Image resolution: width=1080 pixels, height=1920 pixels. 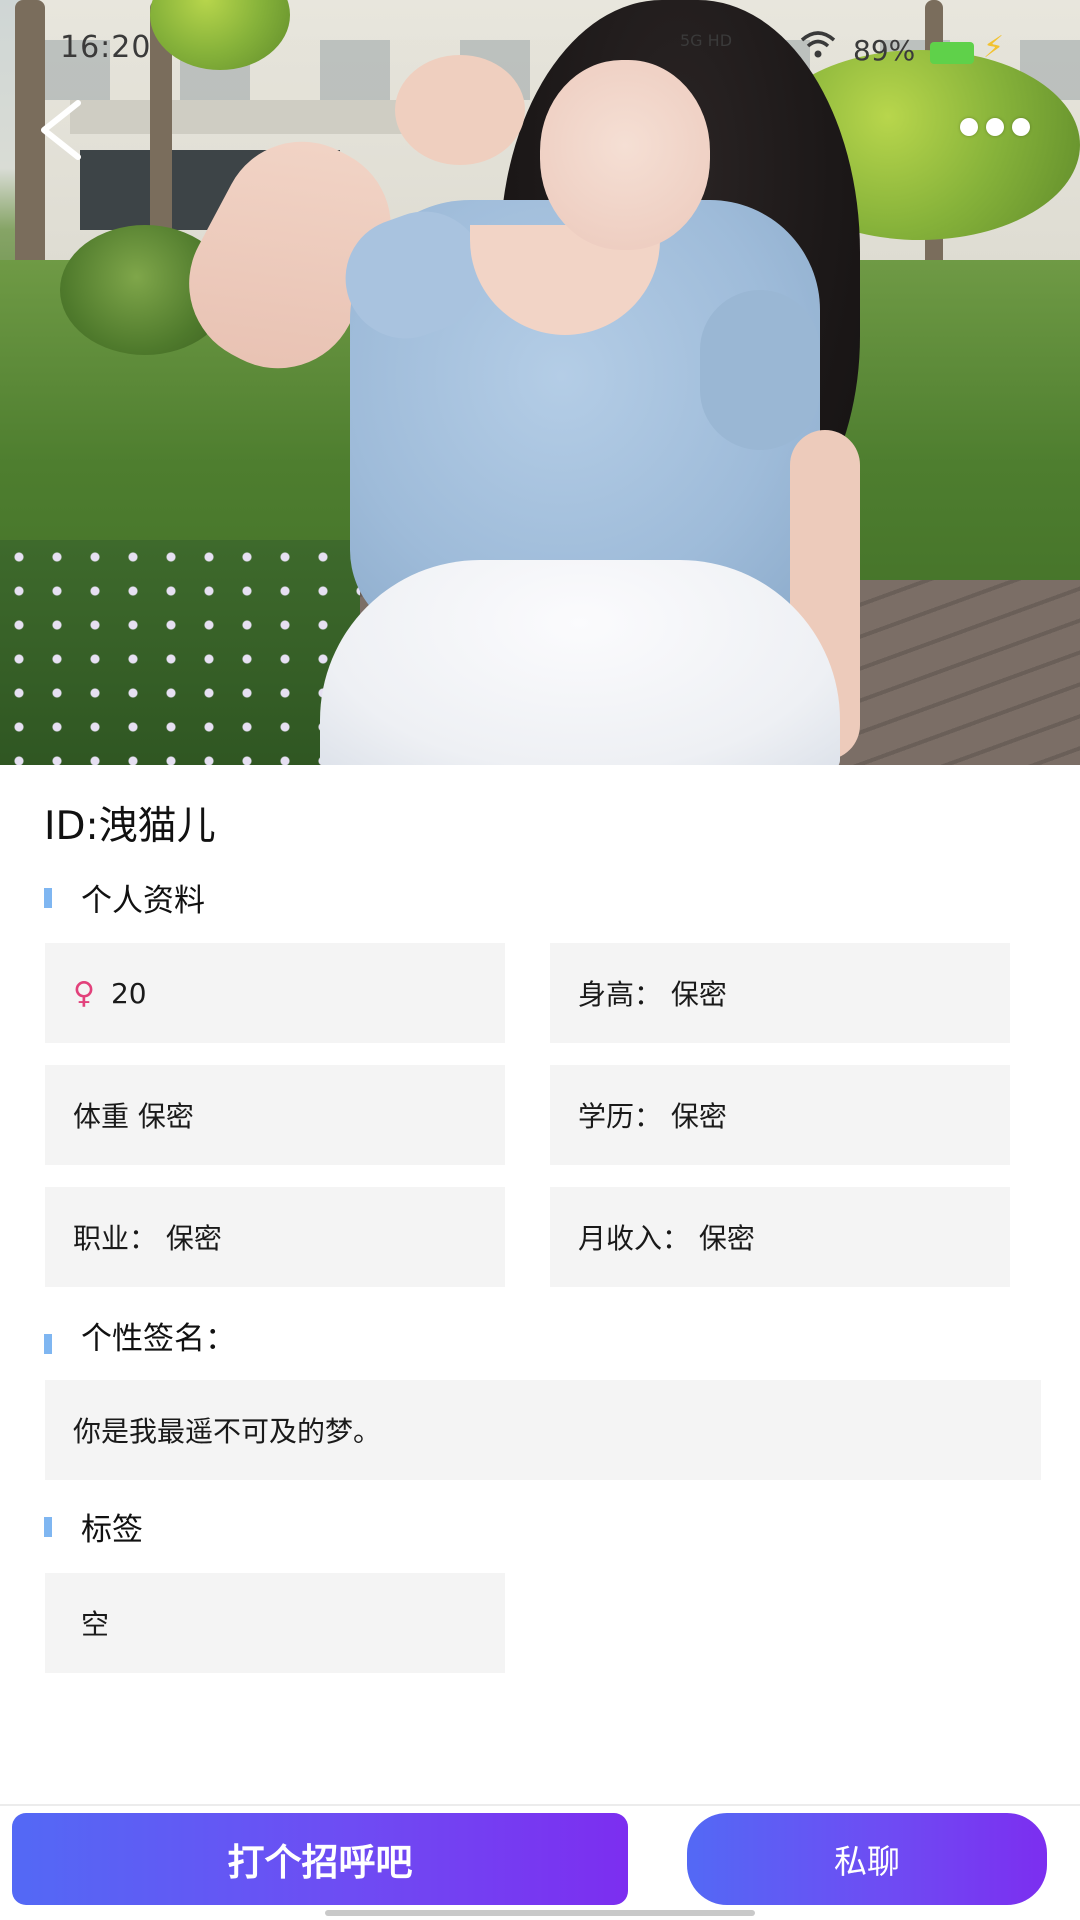 What do you see at coordinates (61, 130) in the screenshot?
I see `chevron-left-icon` at bounding box center [61, 130].